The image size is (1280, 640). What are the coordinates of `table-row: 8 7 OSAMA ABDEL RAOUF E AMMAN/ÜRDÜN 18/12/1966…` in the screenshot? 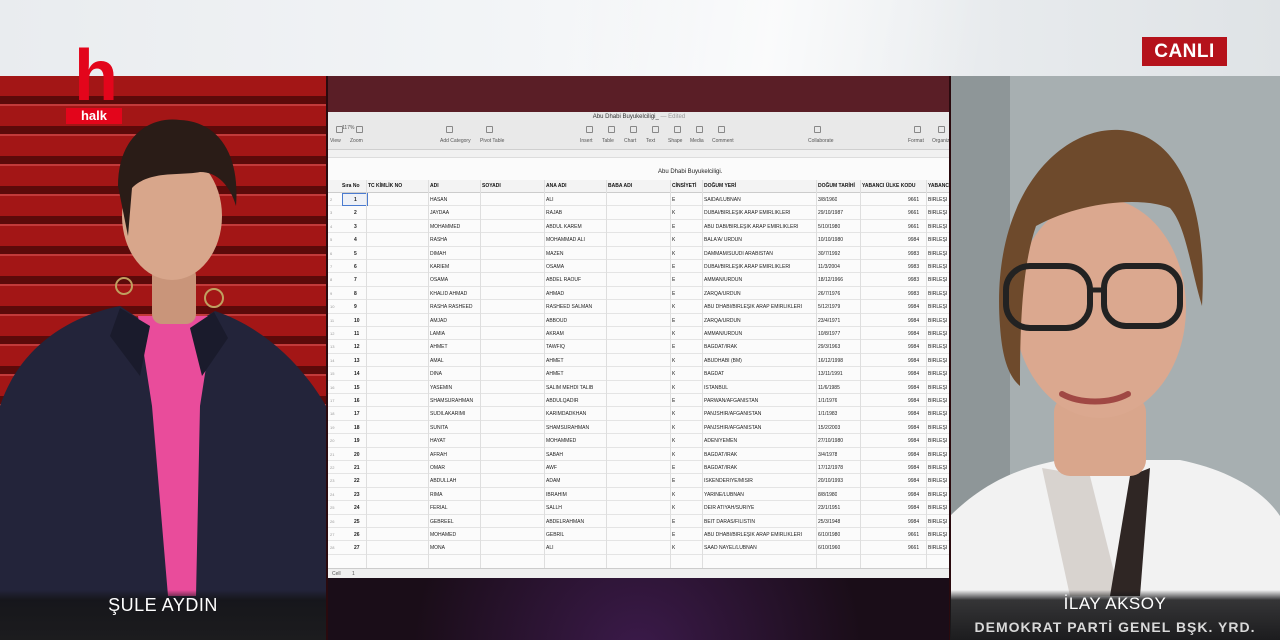 It's located at (639, 280).